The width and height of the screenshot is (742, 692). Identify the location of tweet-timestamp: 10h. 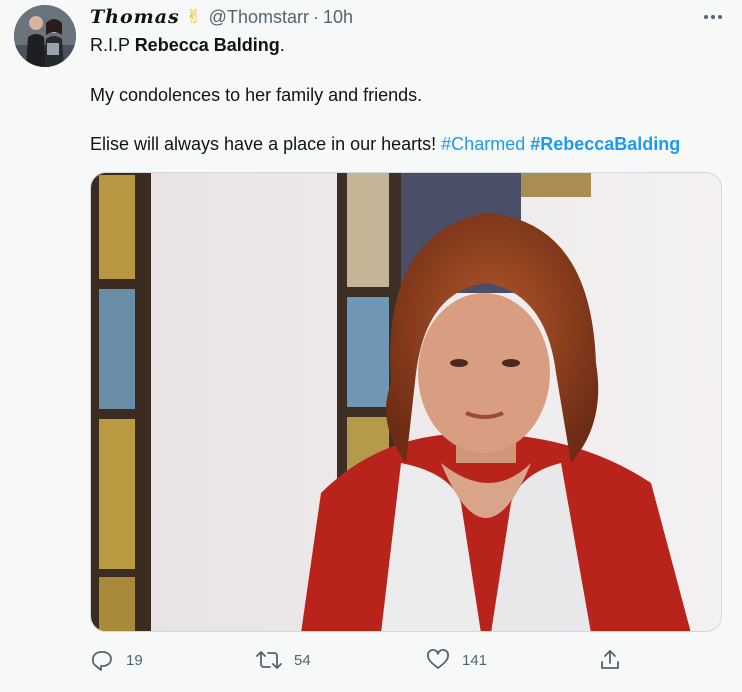
(338, 17).